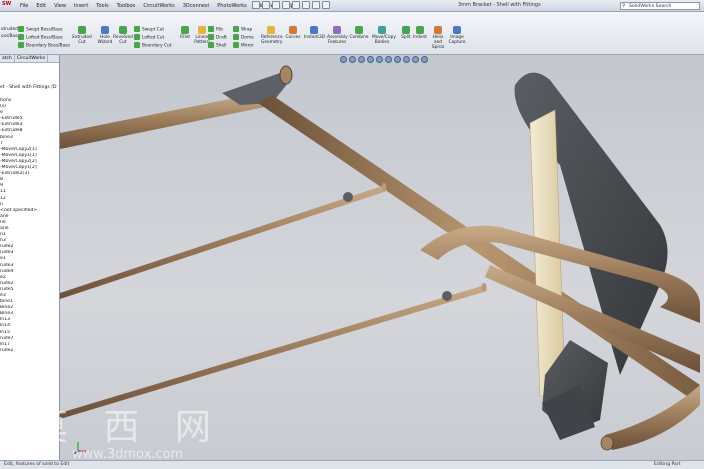 This screenshot has height=469, width=704. I want to click on tool-label: Lofted Boss/Base, so click(44, 38).